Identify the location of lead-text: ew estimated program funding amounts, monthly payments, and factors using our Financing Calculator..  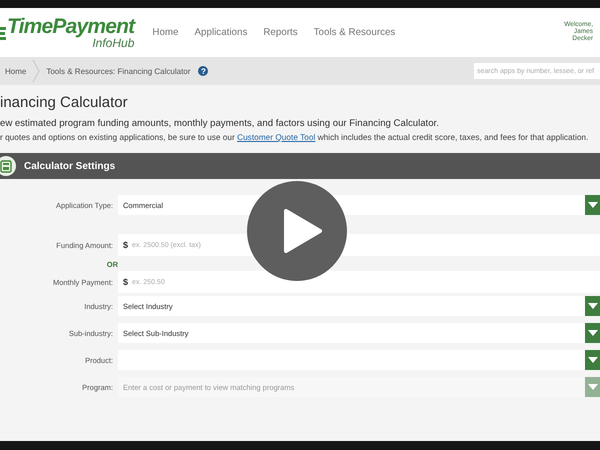
(220, 123).